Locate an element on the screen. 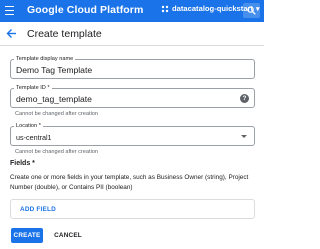 The image size is (320, 249). fields-title: Fields * is located at coordinates (22, 163).